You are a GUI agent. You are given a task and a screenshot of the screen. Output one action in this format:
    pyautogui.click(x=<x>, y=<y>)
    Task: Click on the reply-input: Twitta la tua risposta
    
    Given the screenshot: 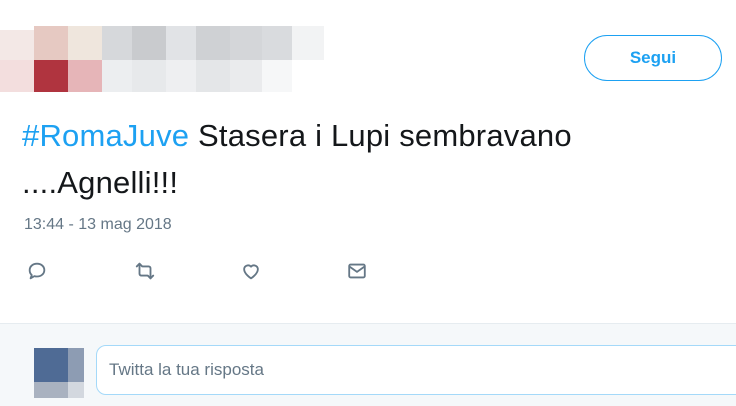 What is the action you would take?
    pyautogui.click(x=416, y=370)
    